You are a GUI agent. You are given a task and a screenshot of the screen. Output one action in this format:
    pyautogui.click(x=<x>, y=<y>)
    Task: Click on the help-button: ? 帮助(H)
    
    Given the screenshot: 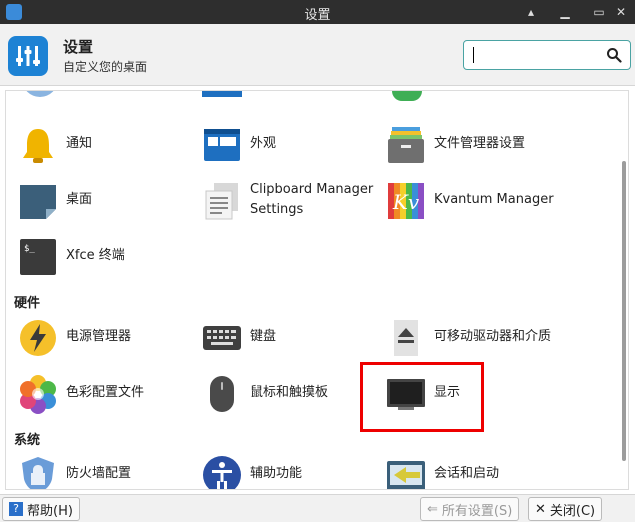 What is the action you would take?
    pyautogui.click(x=41, y=509)
    